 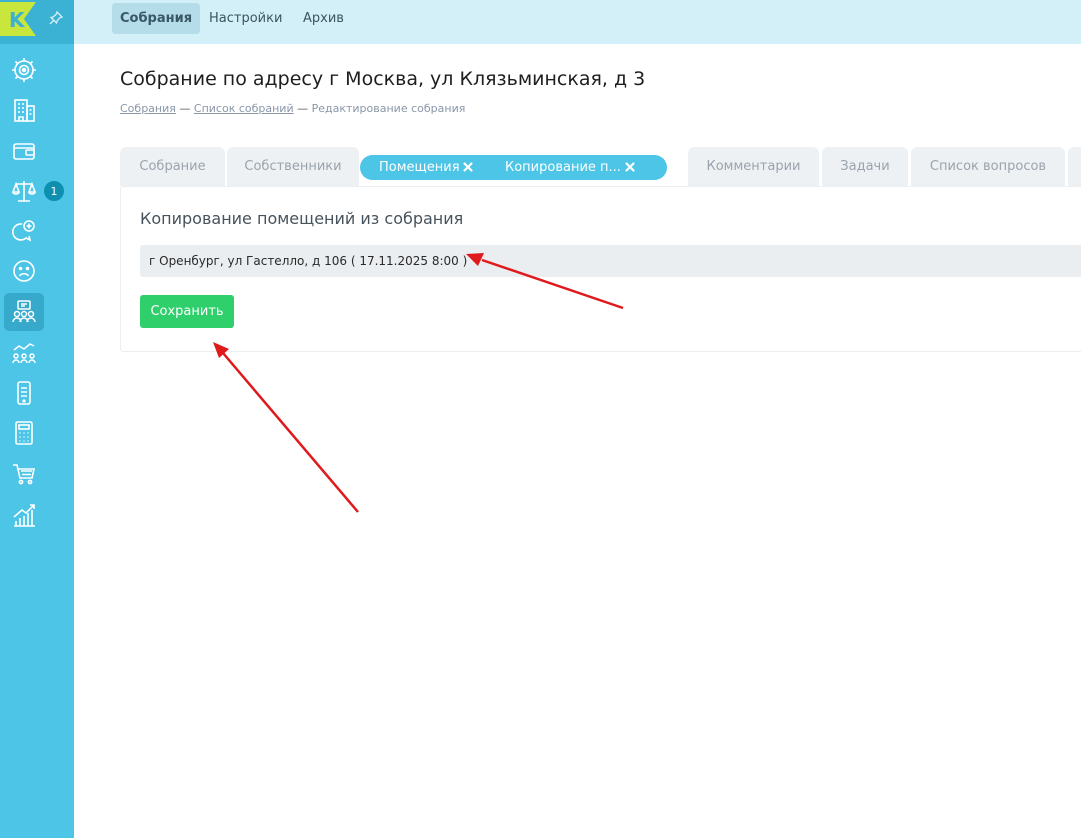 I want to click on sidebar-item-meetings, so click(x=24, y=312).